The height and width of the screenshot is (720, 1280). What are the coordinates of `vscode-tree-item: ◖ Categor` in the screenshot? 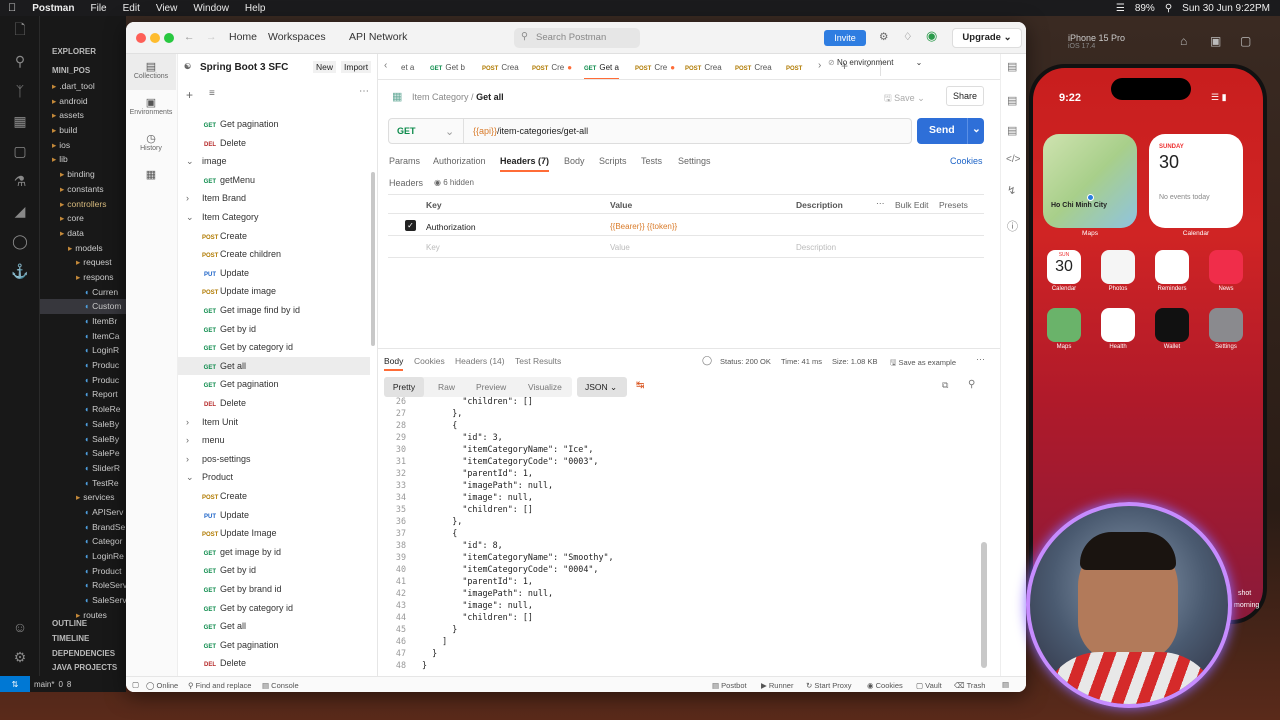 It's located at (83, 541).